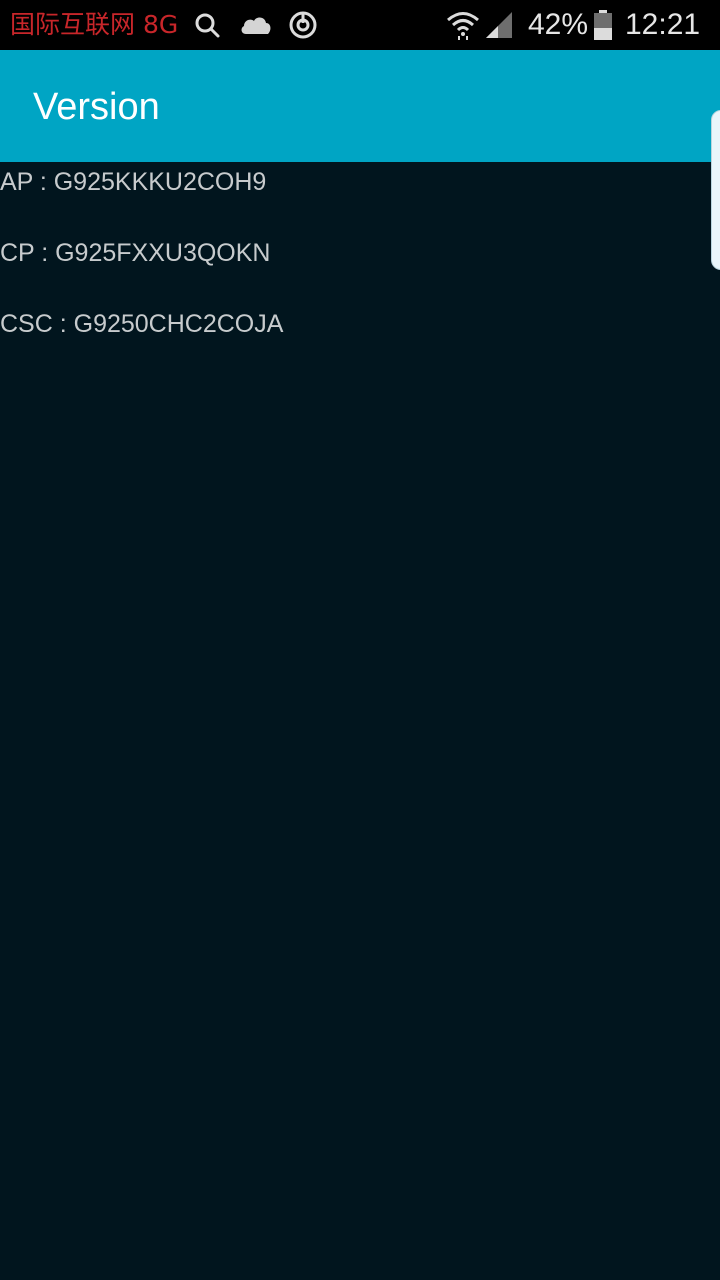  Describe the element at coordinates (133, 182) in the screenshot. I see `version-ap: AP : G925KKKU2COH9` at that location.